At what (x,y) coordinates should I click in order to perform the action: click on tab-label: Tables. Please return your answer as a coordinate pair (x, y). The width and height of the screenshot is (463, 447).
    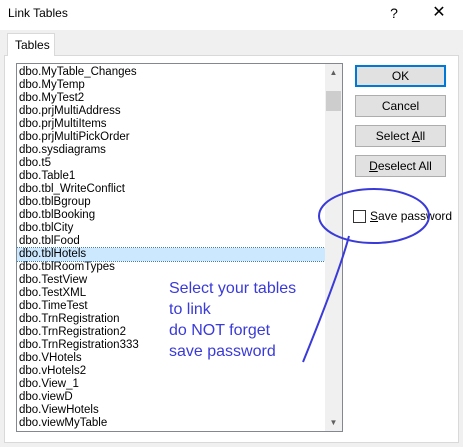
    Looking at the image, I should click on (32, 45).